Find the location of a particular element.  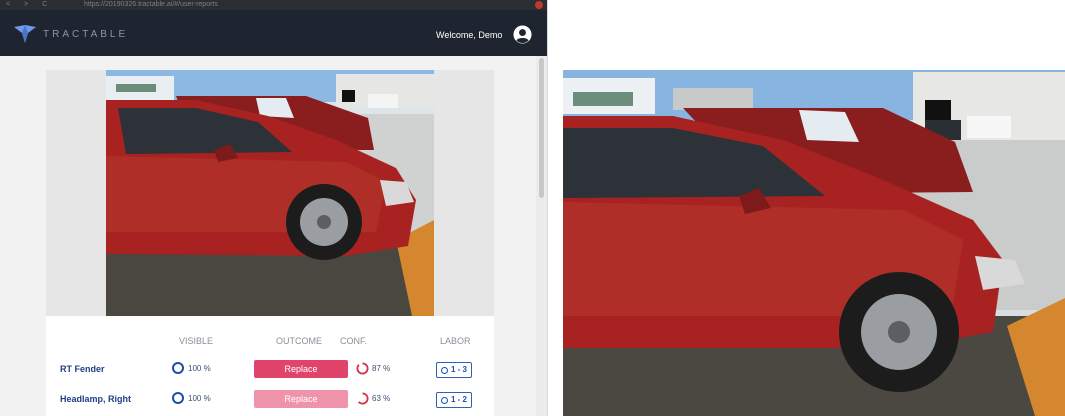

record-indicator-icon is located at coordinates (539, 5).